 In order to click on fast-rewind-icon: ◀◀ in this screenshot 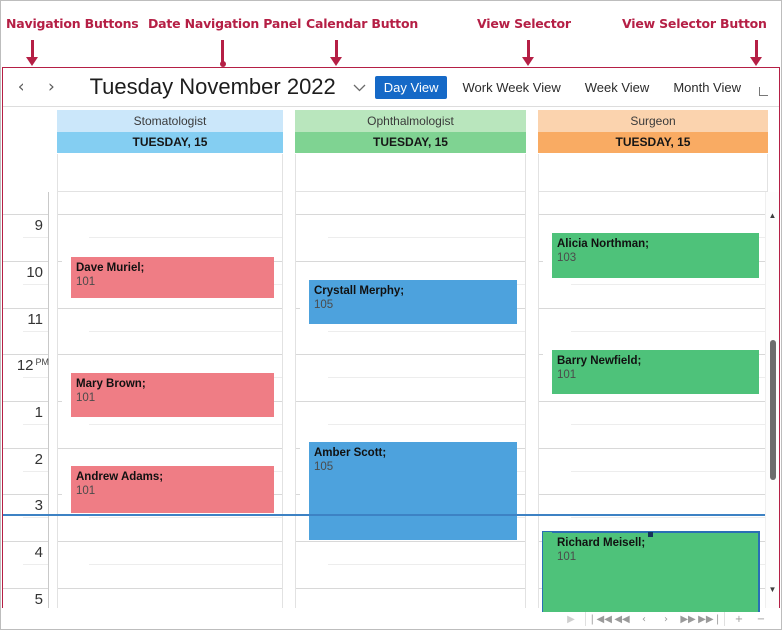, I will do `click(622, 619)`.